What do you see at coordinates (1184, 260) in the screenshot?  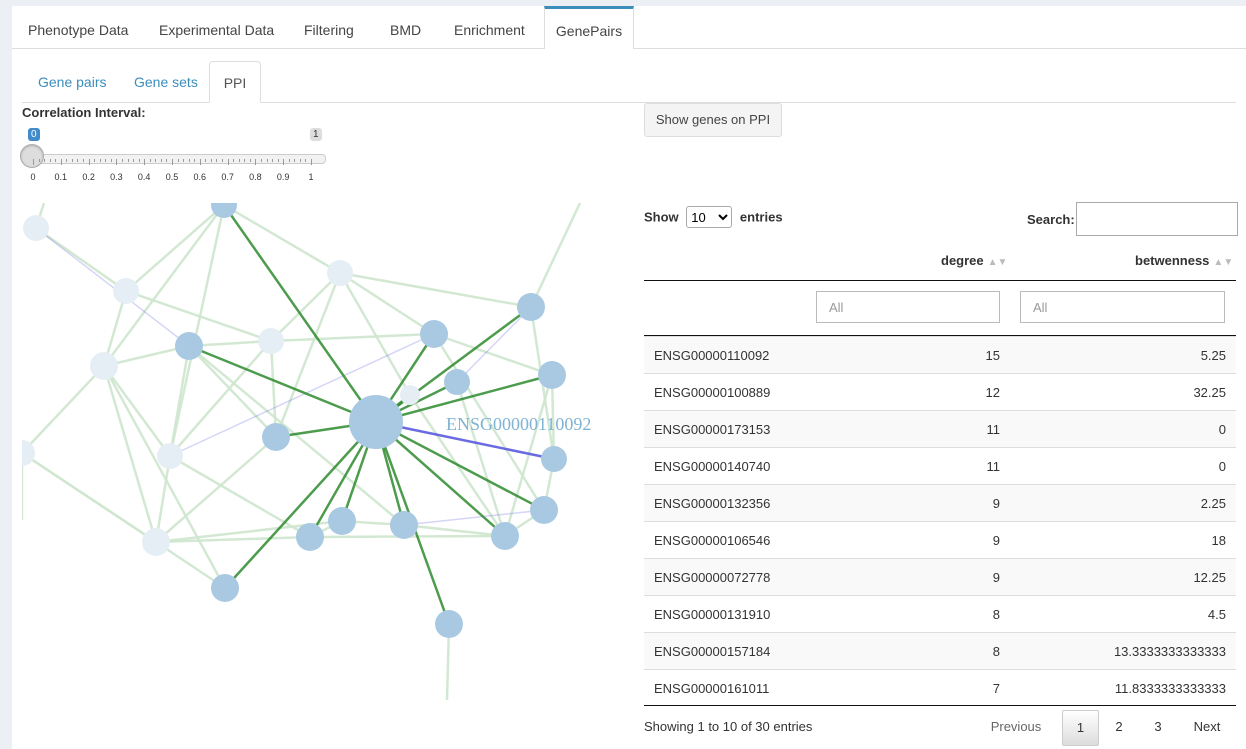 I see `column-header-betwenness: betwenness ▲▼` at bounding box center [1184, 260].